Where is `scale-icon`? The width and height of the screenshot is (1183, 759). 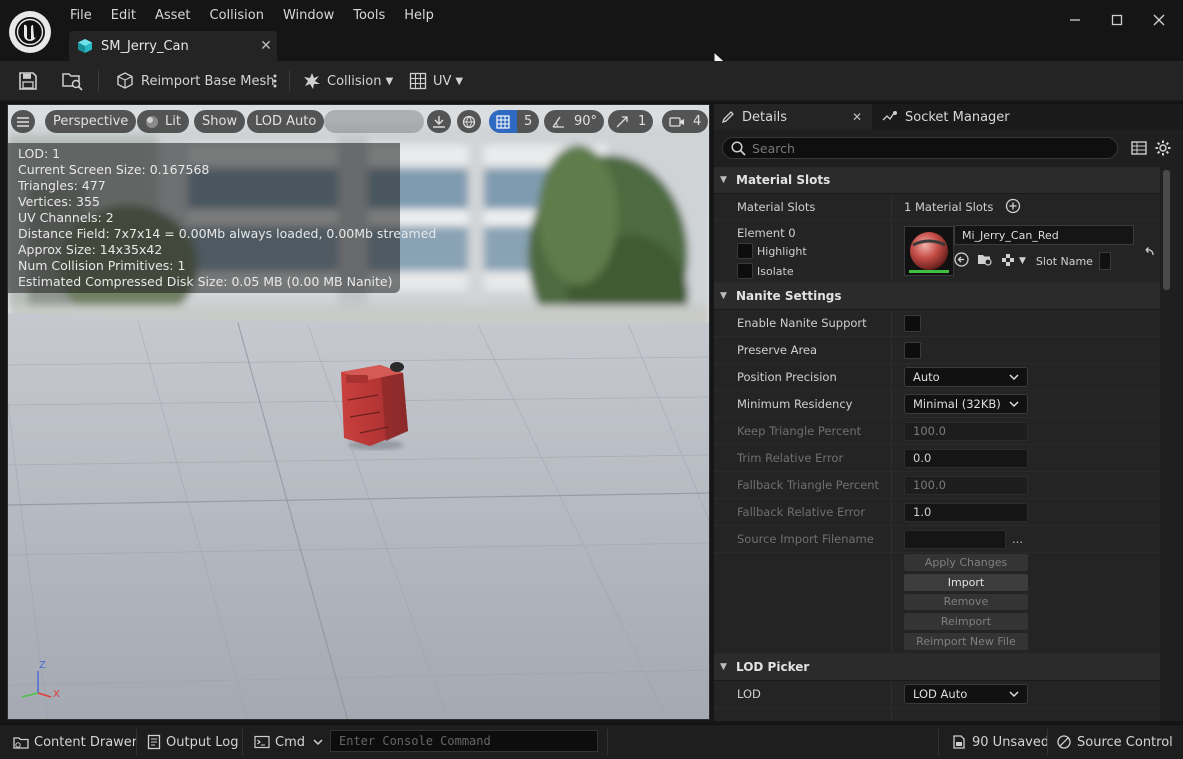
scale-icon is located at coordinates (622, 121).